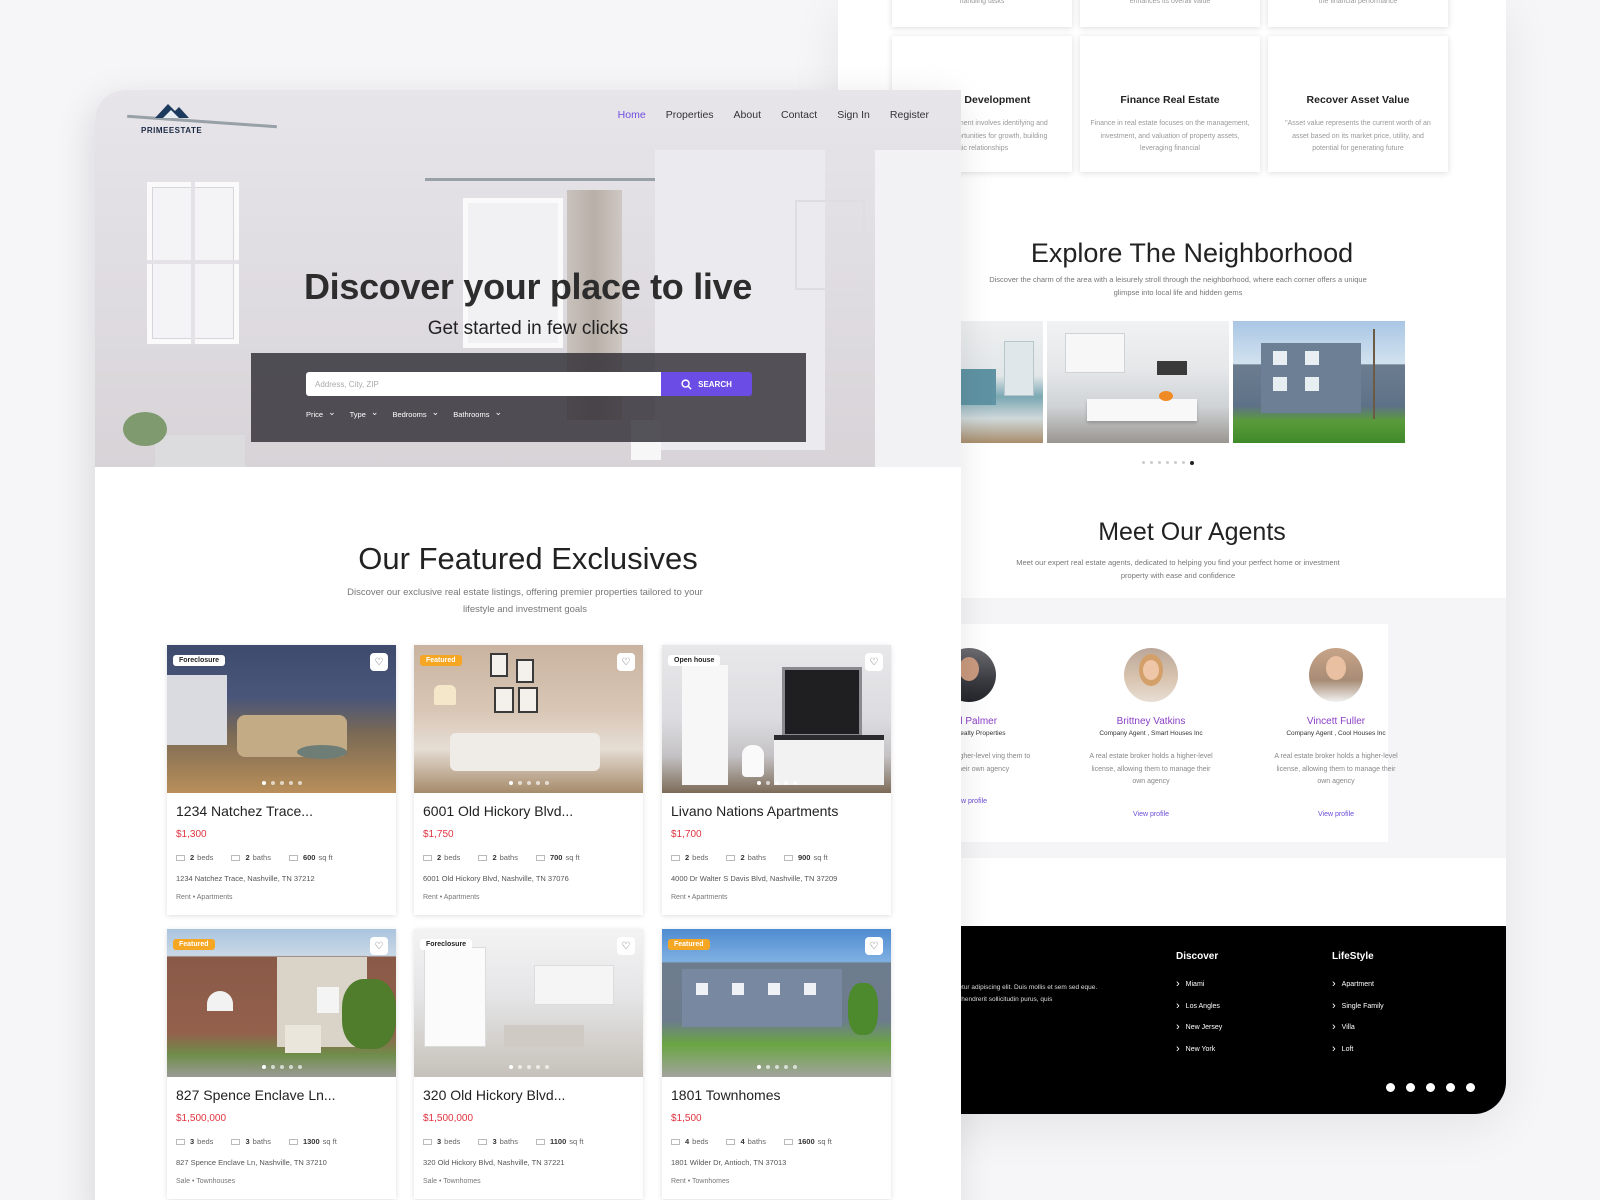 The width and height of the screenshot is (1600, 1200). Describe the element at coordinates (689, 857) in the screenshot. I see `beds-spec: 2 beds` at that location.